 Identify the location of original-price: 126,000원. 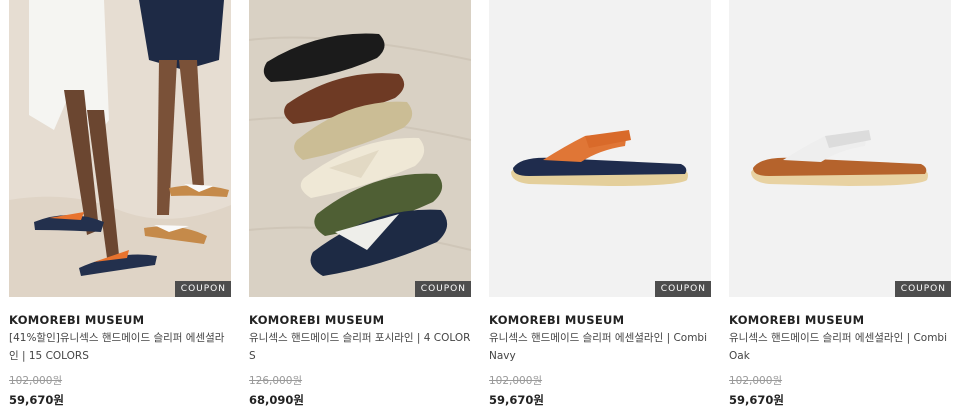
(276, 381).